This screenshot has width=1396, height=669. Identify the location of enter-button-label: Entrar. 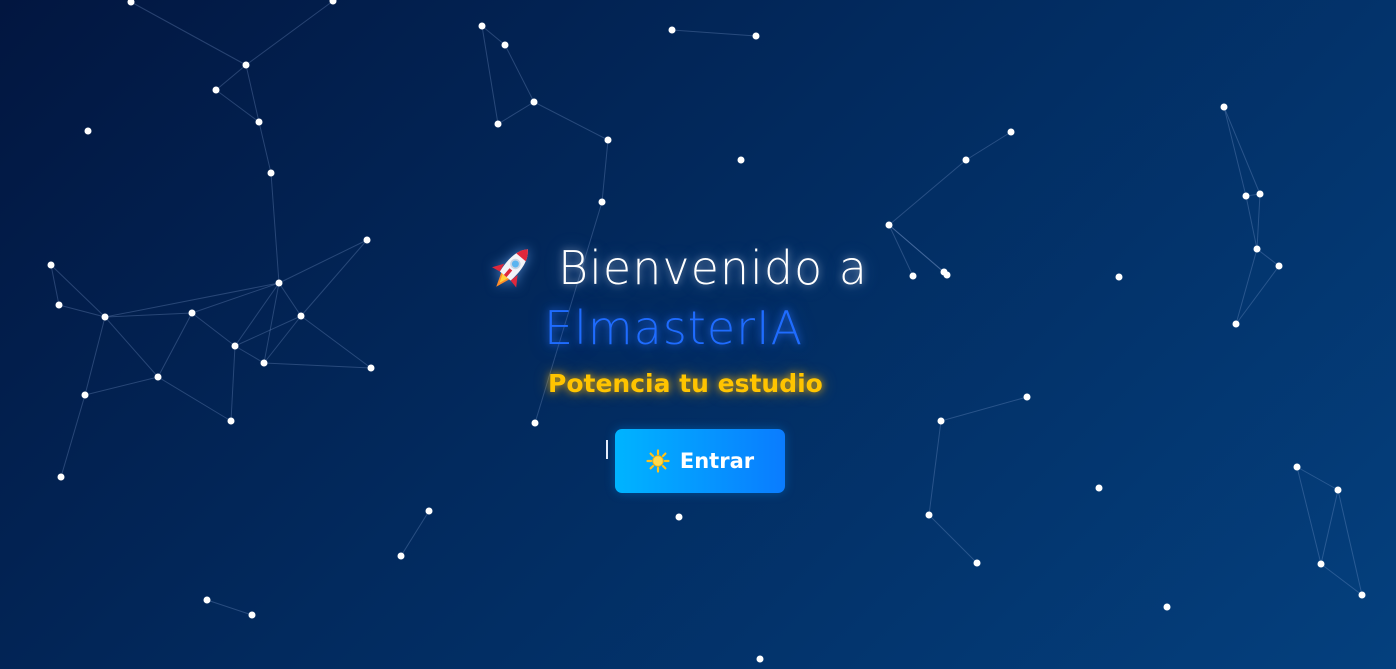
(717, 461).